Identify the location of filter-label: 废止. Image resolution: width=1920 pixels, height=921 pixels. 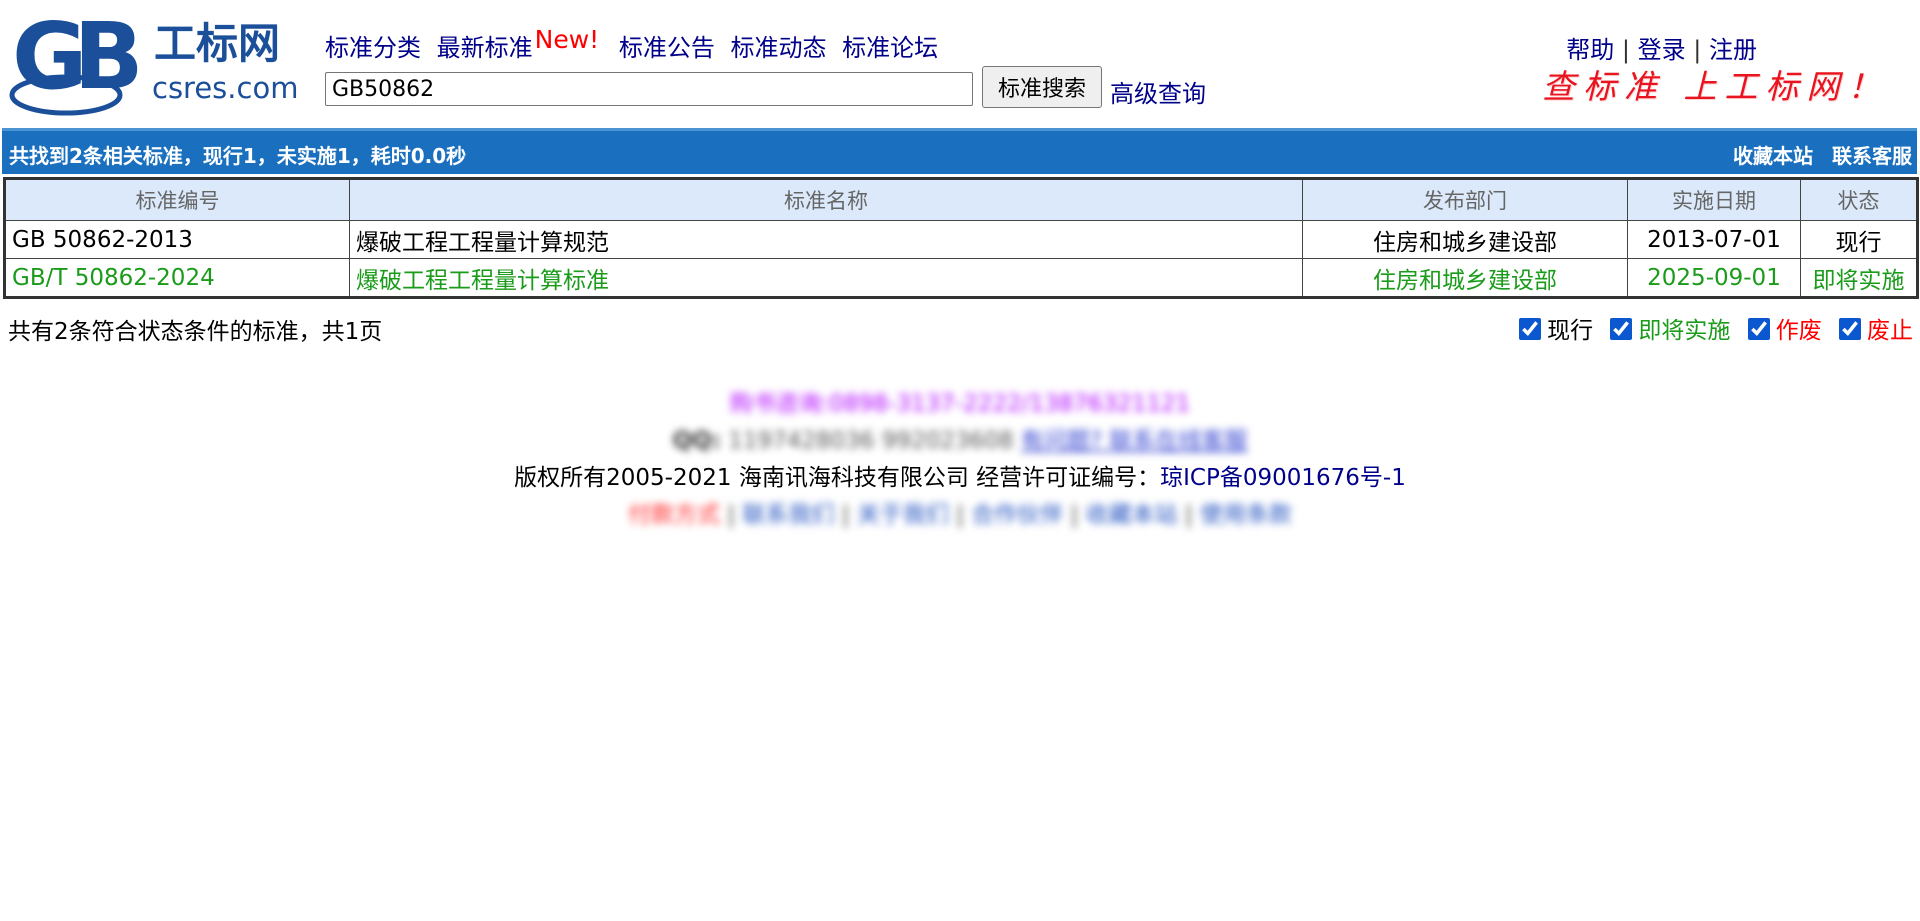
(1890, 331).